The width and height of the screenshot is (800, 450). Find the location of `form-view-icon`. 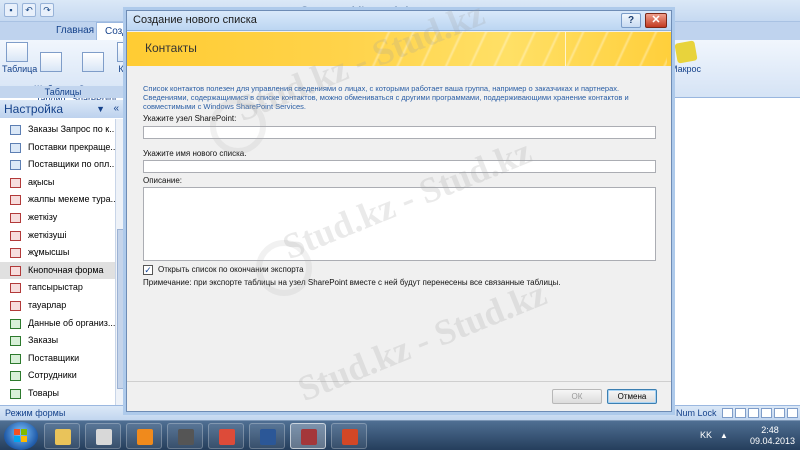

form-view-icon is located at coordinates (727, 413).